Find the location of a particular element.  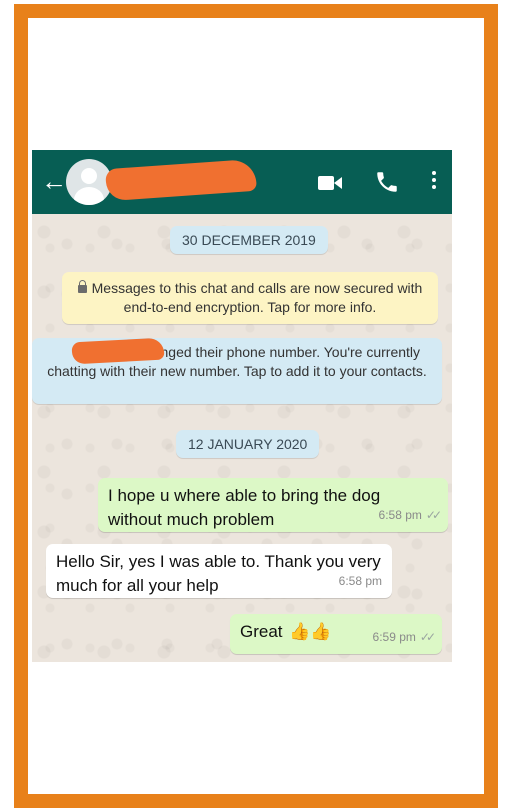

message-text: Great is located at coordinates (261, 631).